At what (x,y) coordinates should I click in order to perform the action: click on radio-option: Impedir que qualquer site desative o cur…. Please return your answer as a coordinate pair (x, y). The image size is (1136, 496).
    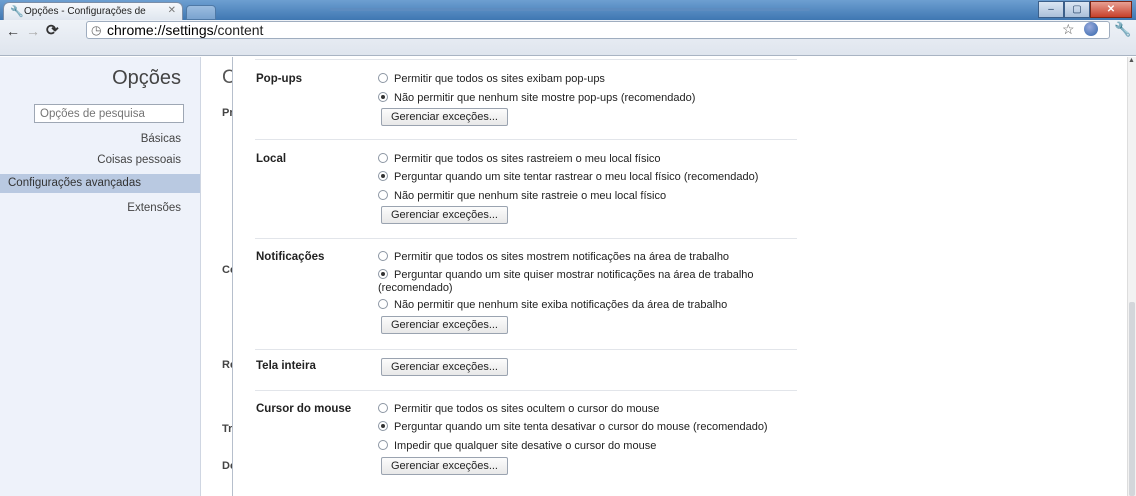
    Looking at the image, I should click on (517, 446).